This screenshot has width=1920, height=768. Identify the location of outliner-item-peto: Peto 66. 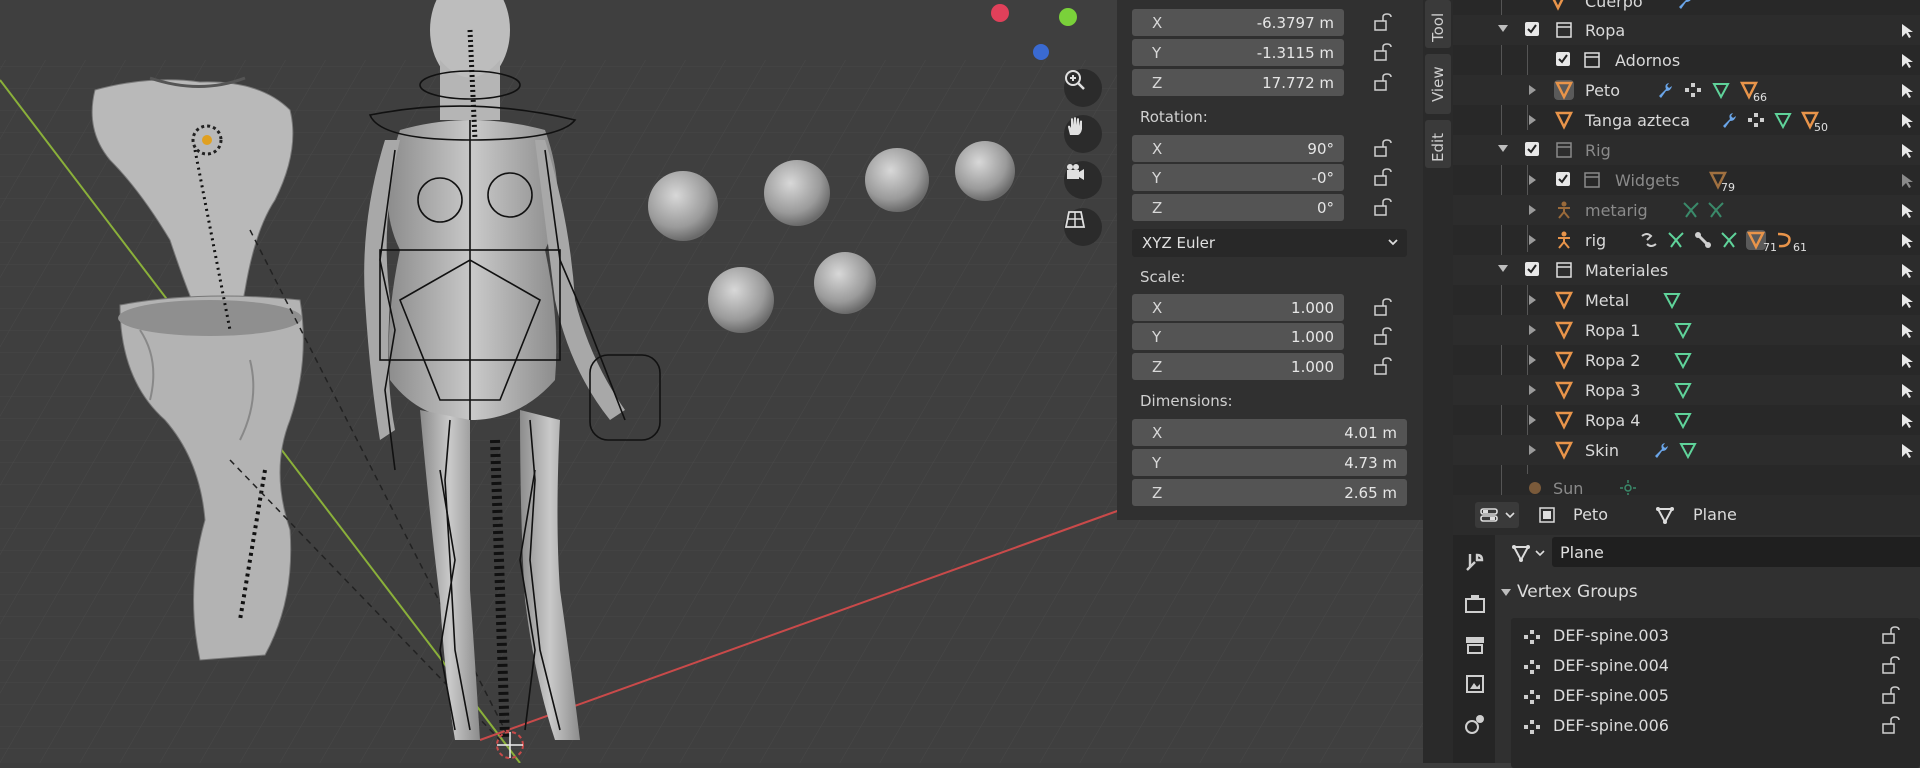
(1686, 90).